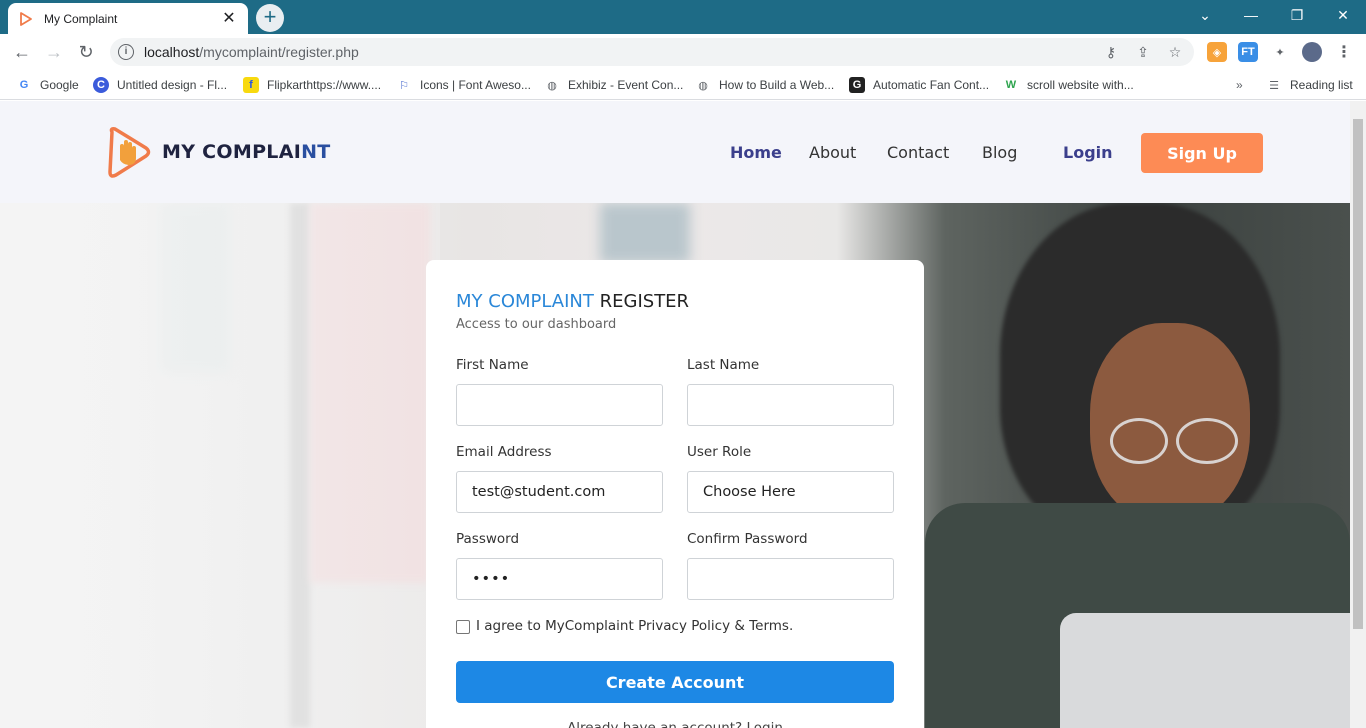 This screenshot has width=1366, height=728. What do you see at coordinates (404, 85) in the screenshot?
I see `flag-icon: ⚐` at bounding box center [404, 85].